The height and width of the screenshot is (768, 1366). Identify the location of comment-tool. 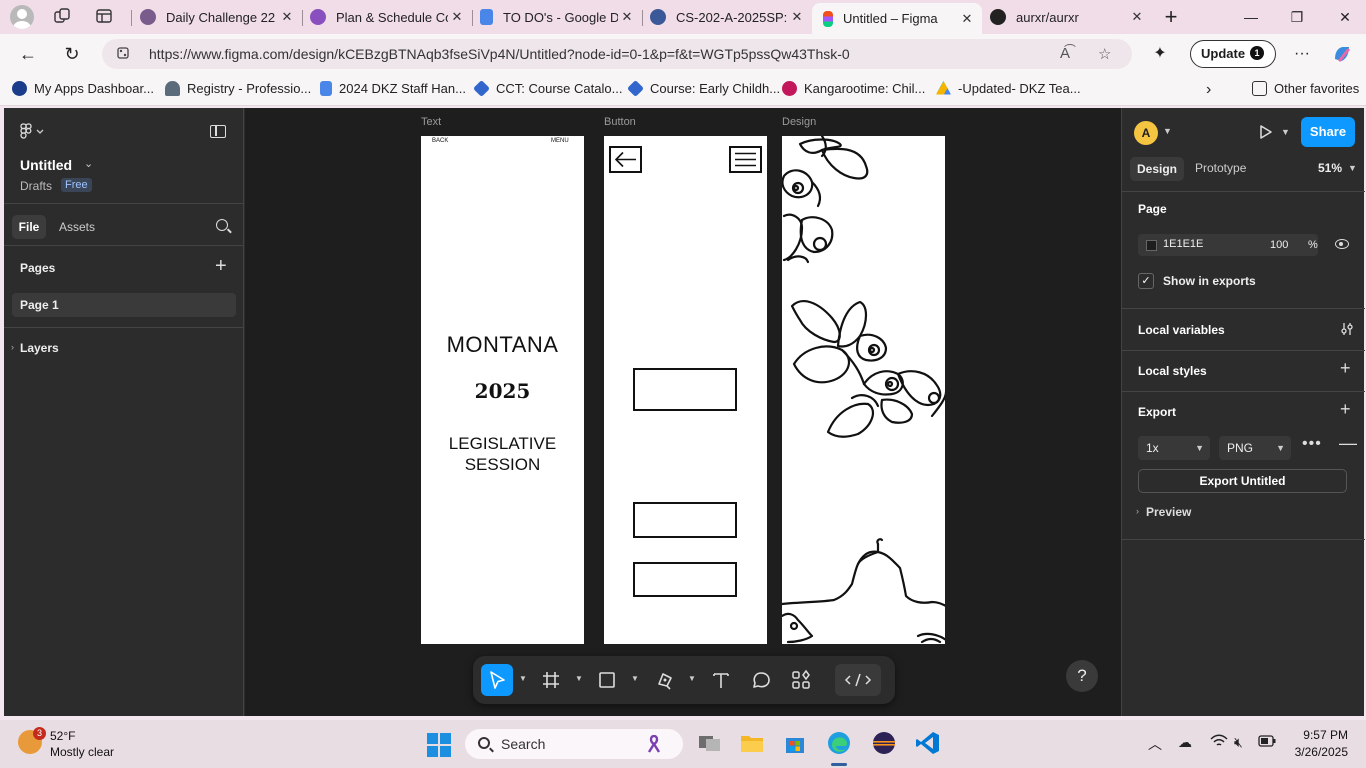
(761, 680).